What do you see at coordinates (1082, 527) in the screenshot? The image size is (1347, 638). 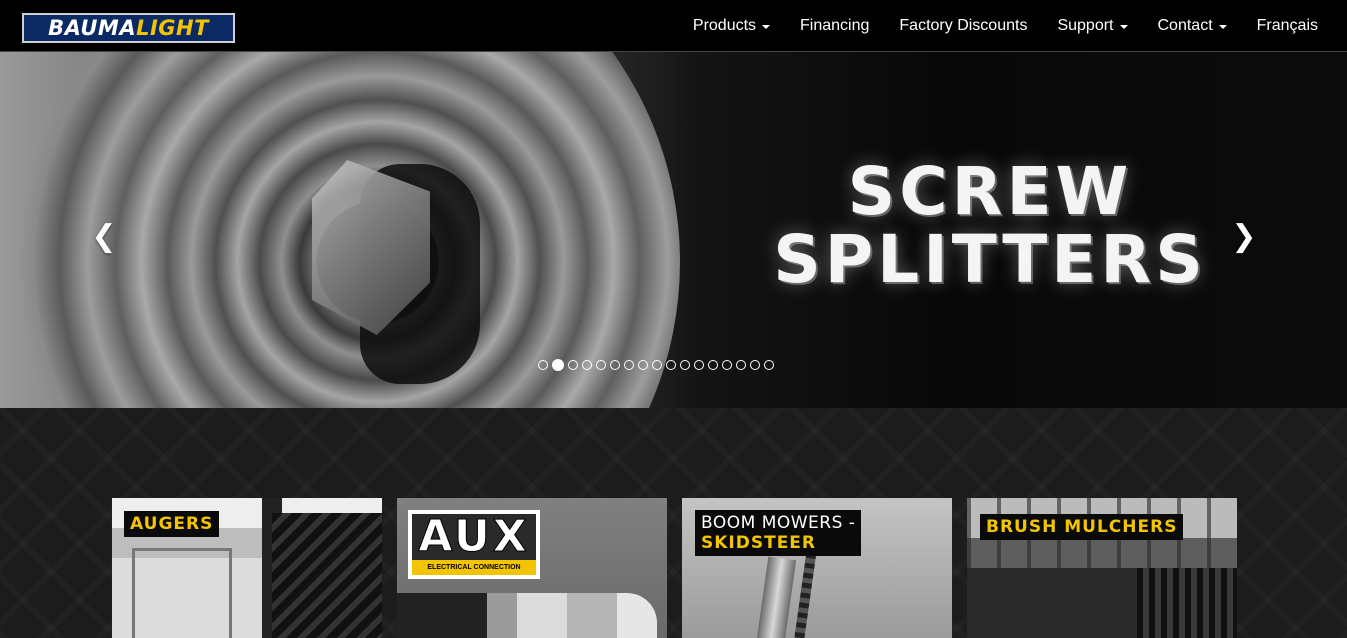 I see `card-label-brush-mulchers: BRUSH MULCHERS` at bounding box center [1082, 527].